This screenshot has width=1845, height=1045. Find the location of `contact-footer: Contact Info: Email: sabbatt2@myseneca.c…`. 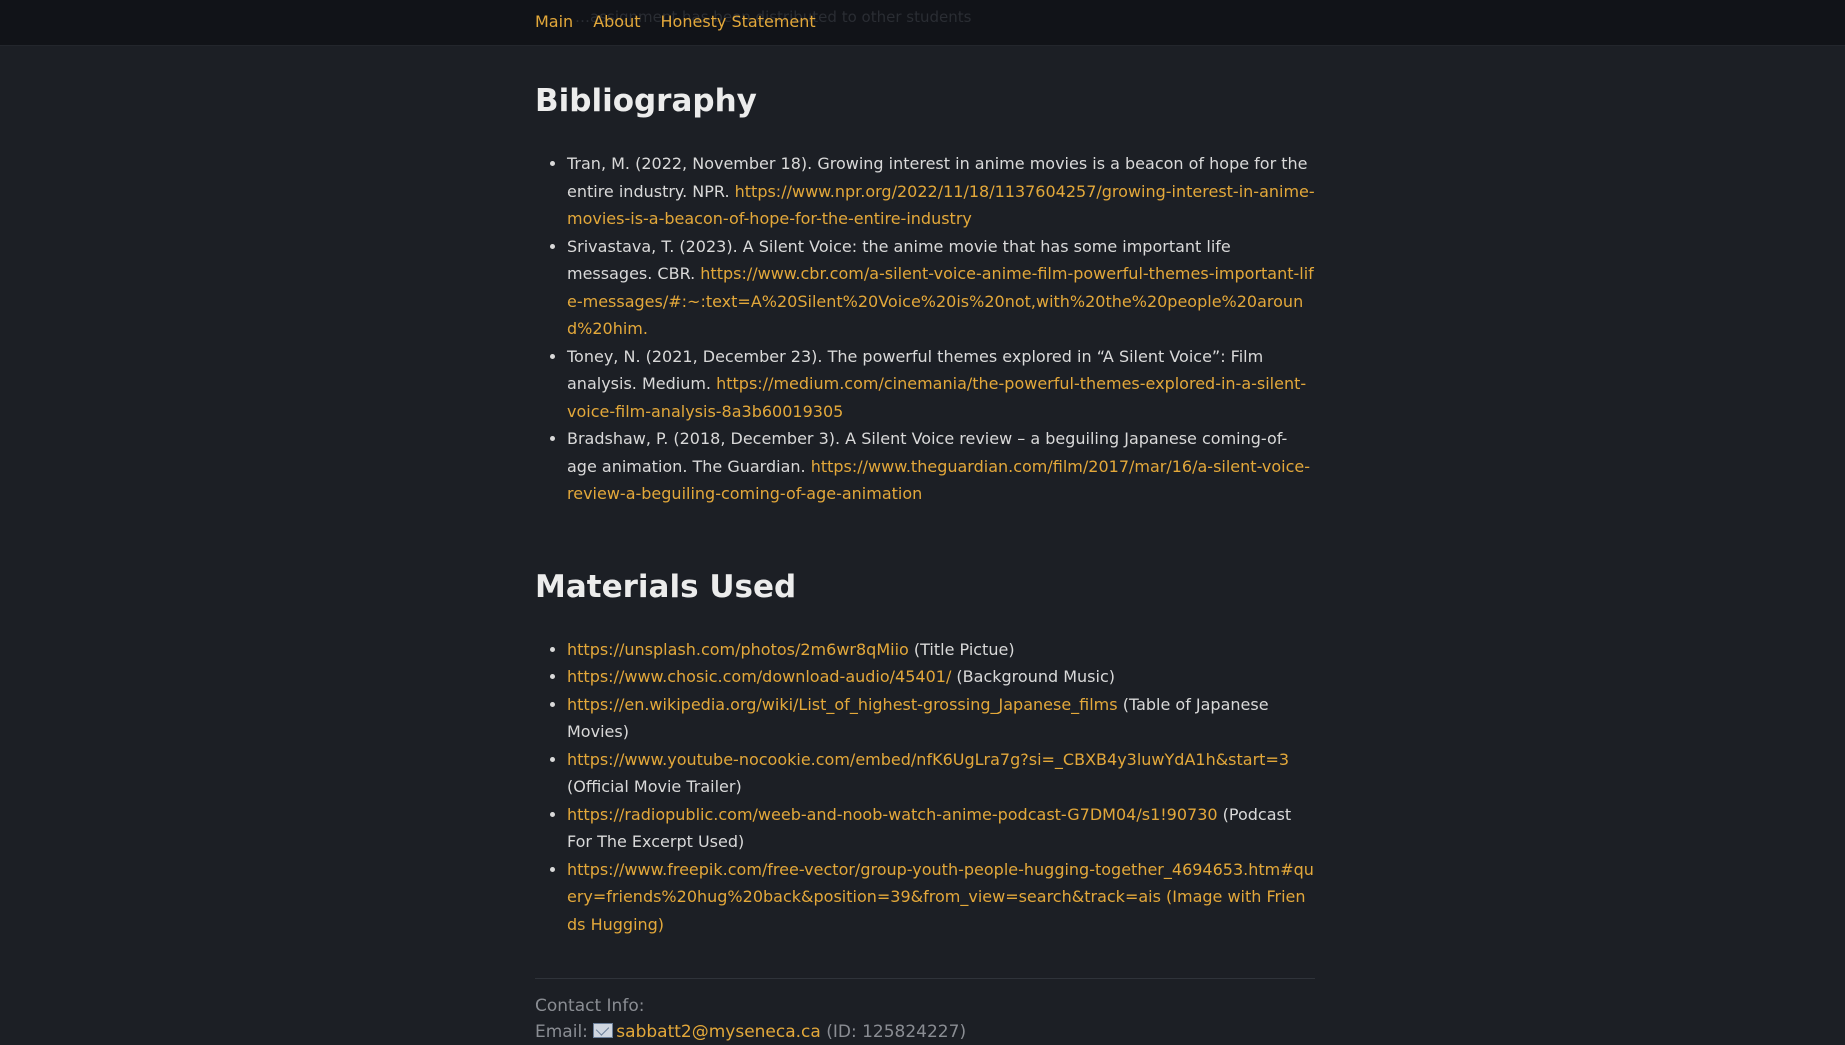

contact-footer: Contact Info: Email: sabbatt2@myseneca.c… is located at coordinates (925, 1019).